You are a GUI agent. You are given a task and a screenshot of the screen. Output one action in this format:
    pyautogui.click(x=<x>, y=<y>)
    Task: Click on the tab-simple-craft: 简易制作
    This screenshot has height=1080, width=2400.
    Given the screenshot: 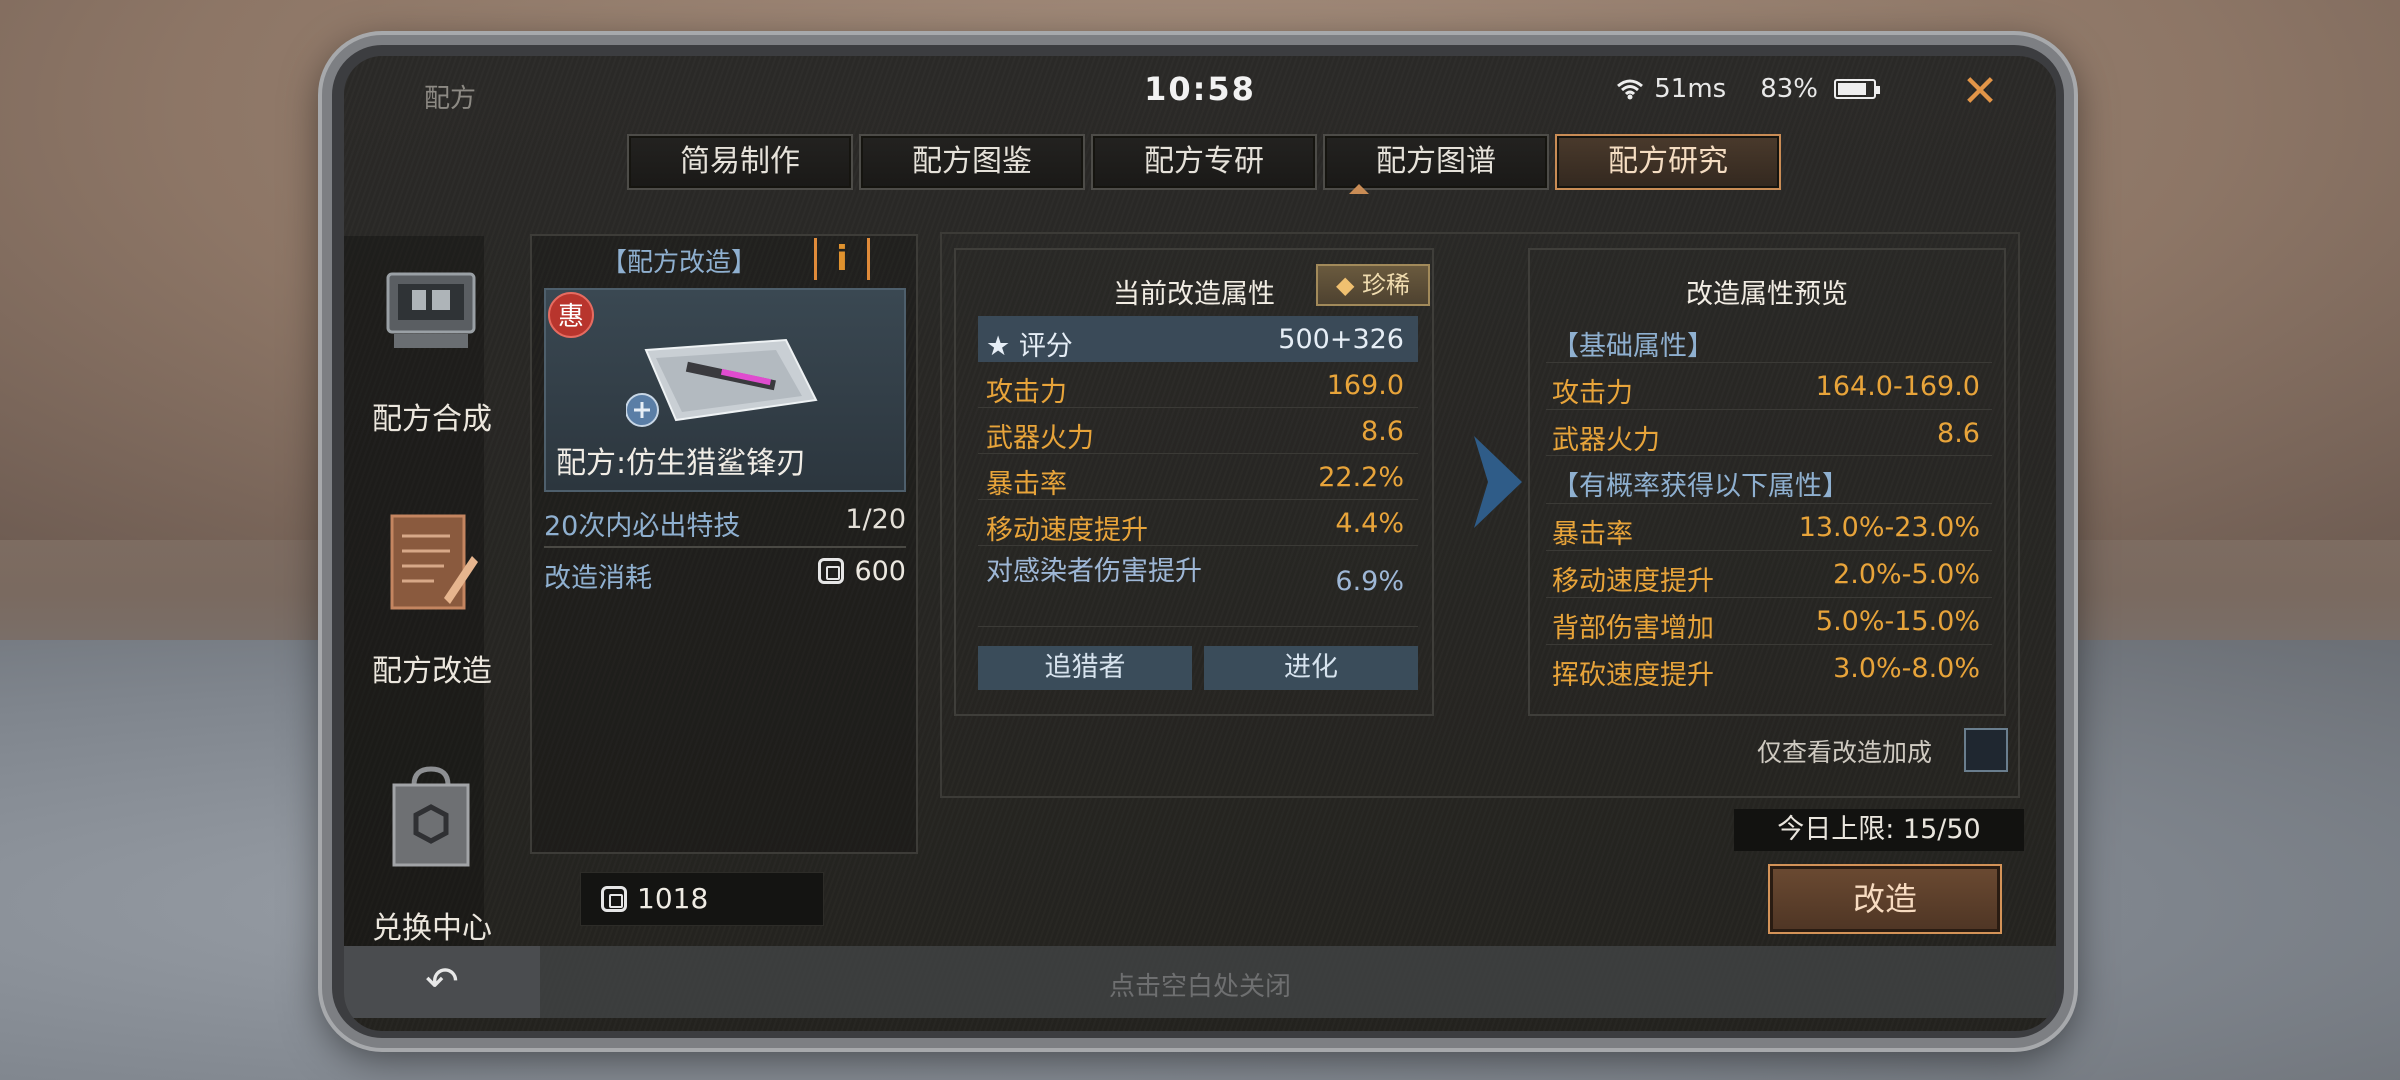 What is the action you would take?
    pyautogui.click(x=740, y=162)
    